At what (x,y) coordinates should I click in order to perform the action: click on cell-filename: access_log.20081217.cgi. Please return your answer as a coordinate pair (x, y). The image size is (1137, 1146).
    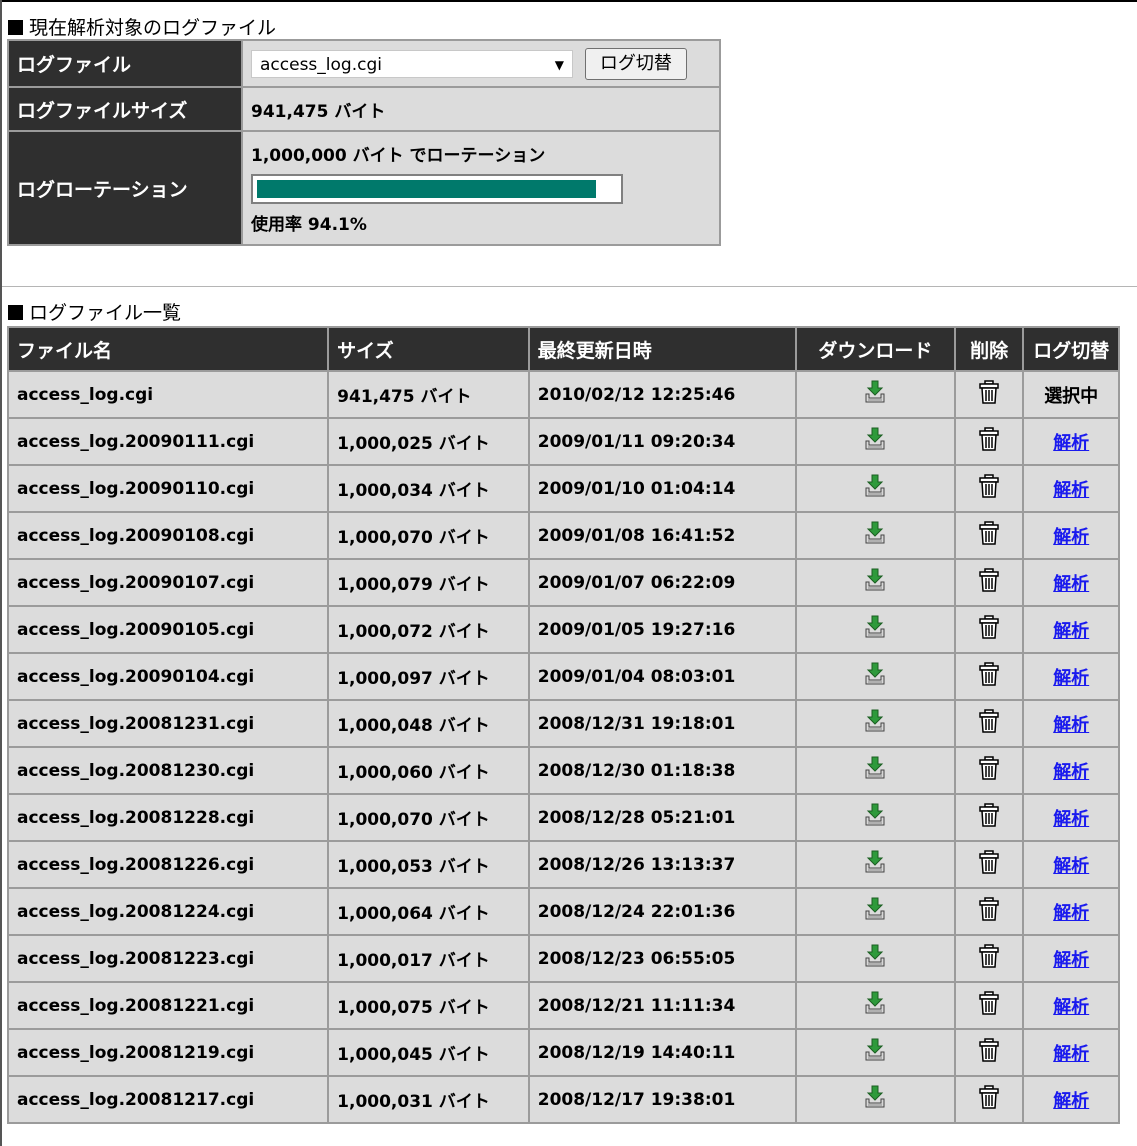
    Looking at the image, I should click on (168, 1099).